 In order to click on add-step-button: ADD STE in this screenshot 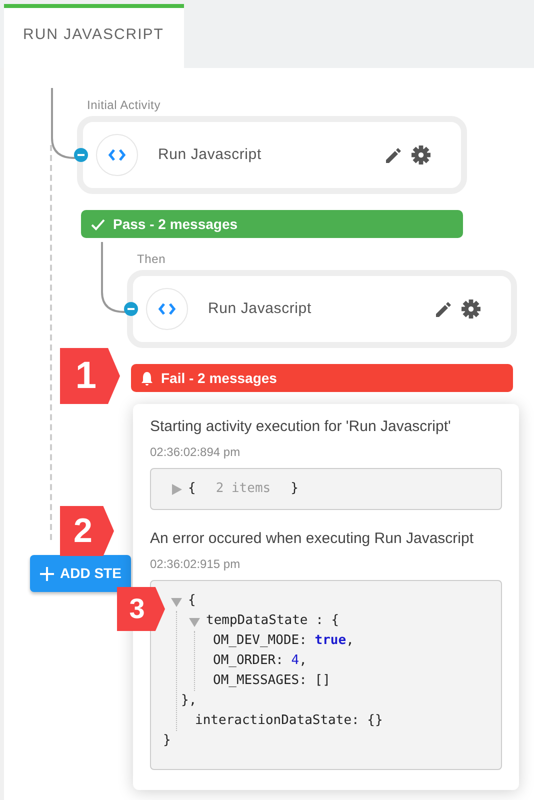, I will do `click(81, 573)`.